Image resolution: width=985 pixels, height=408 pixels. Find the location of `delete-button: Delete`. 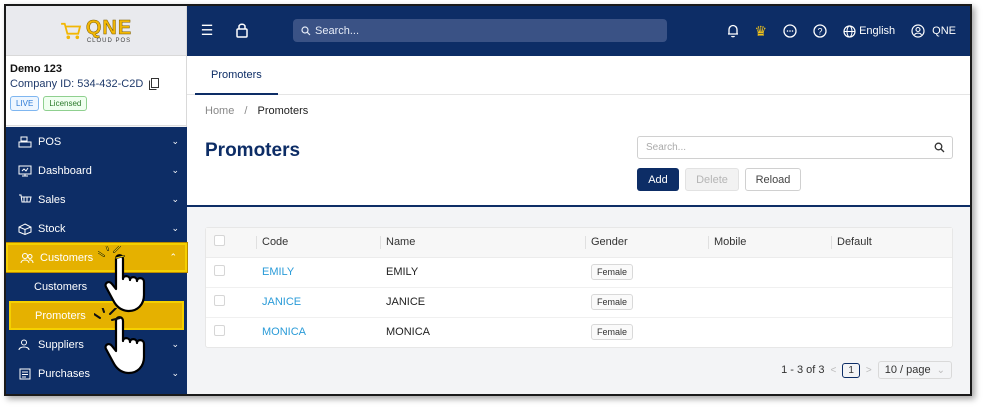

delete-button: Delete is located at coordinates (712, 179).